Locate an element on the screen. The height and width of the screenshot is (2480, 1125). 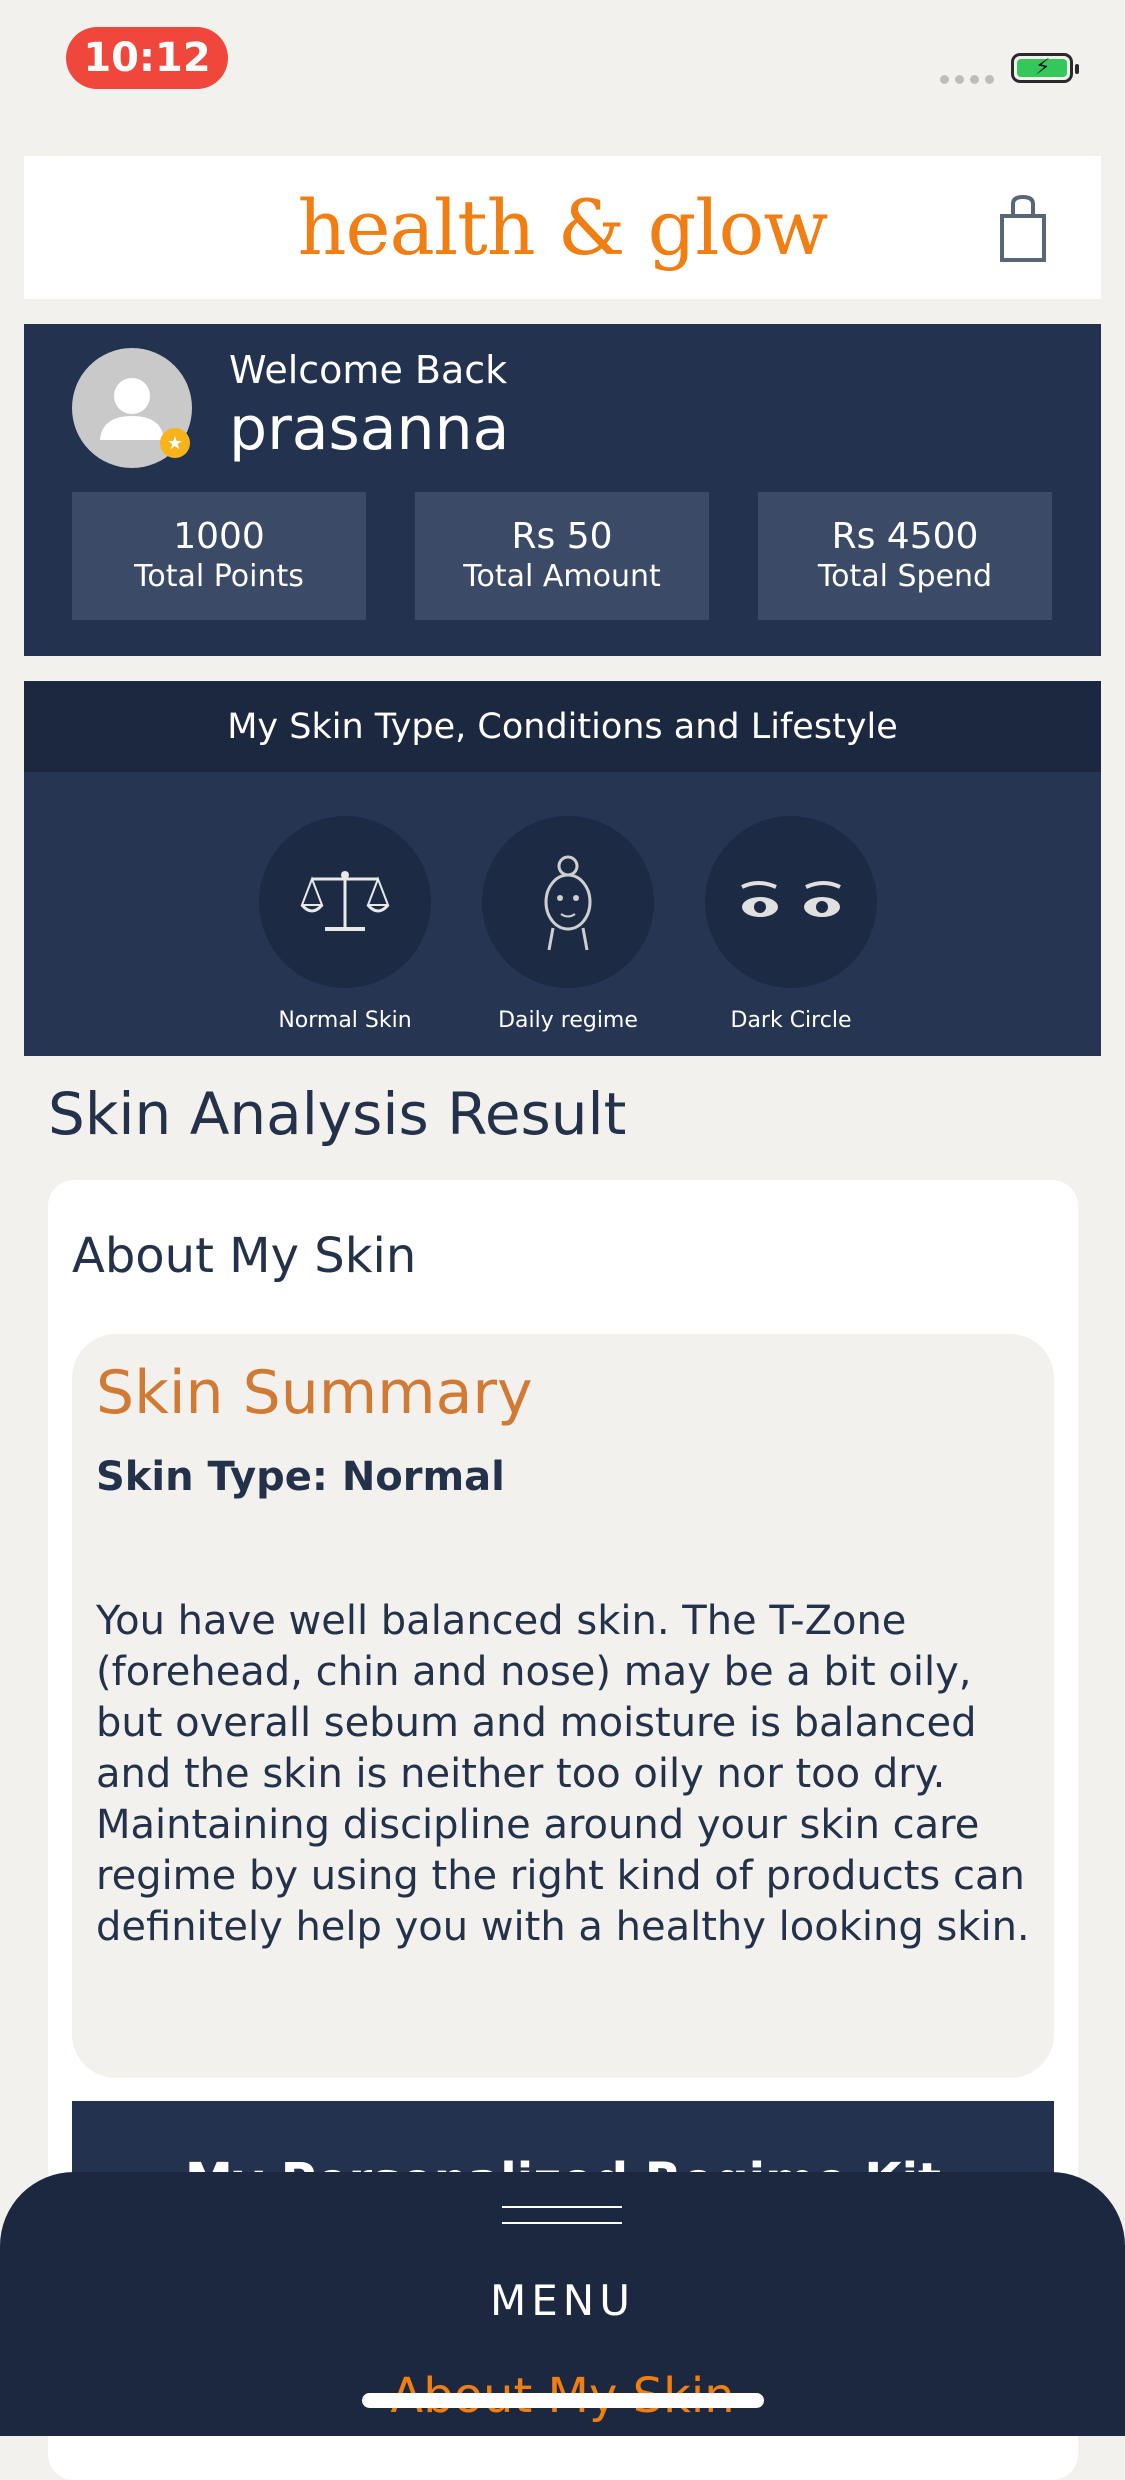
condition-label: Dark Circle is located at coordinates (791, 1020).